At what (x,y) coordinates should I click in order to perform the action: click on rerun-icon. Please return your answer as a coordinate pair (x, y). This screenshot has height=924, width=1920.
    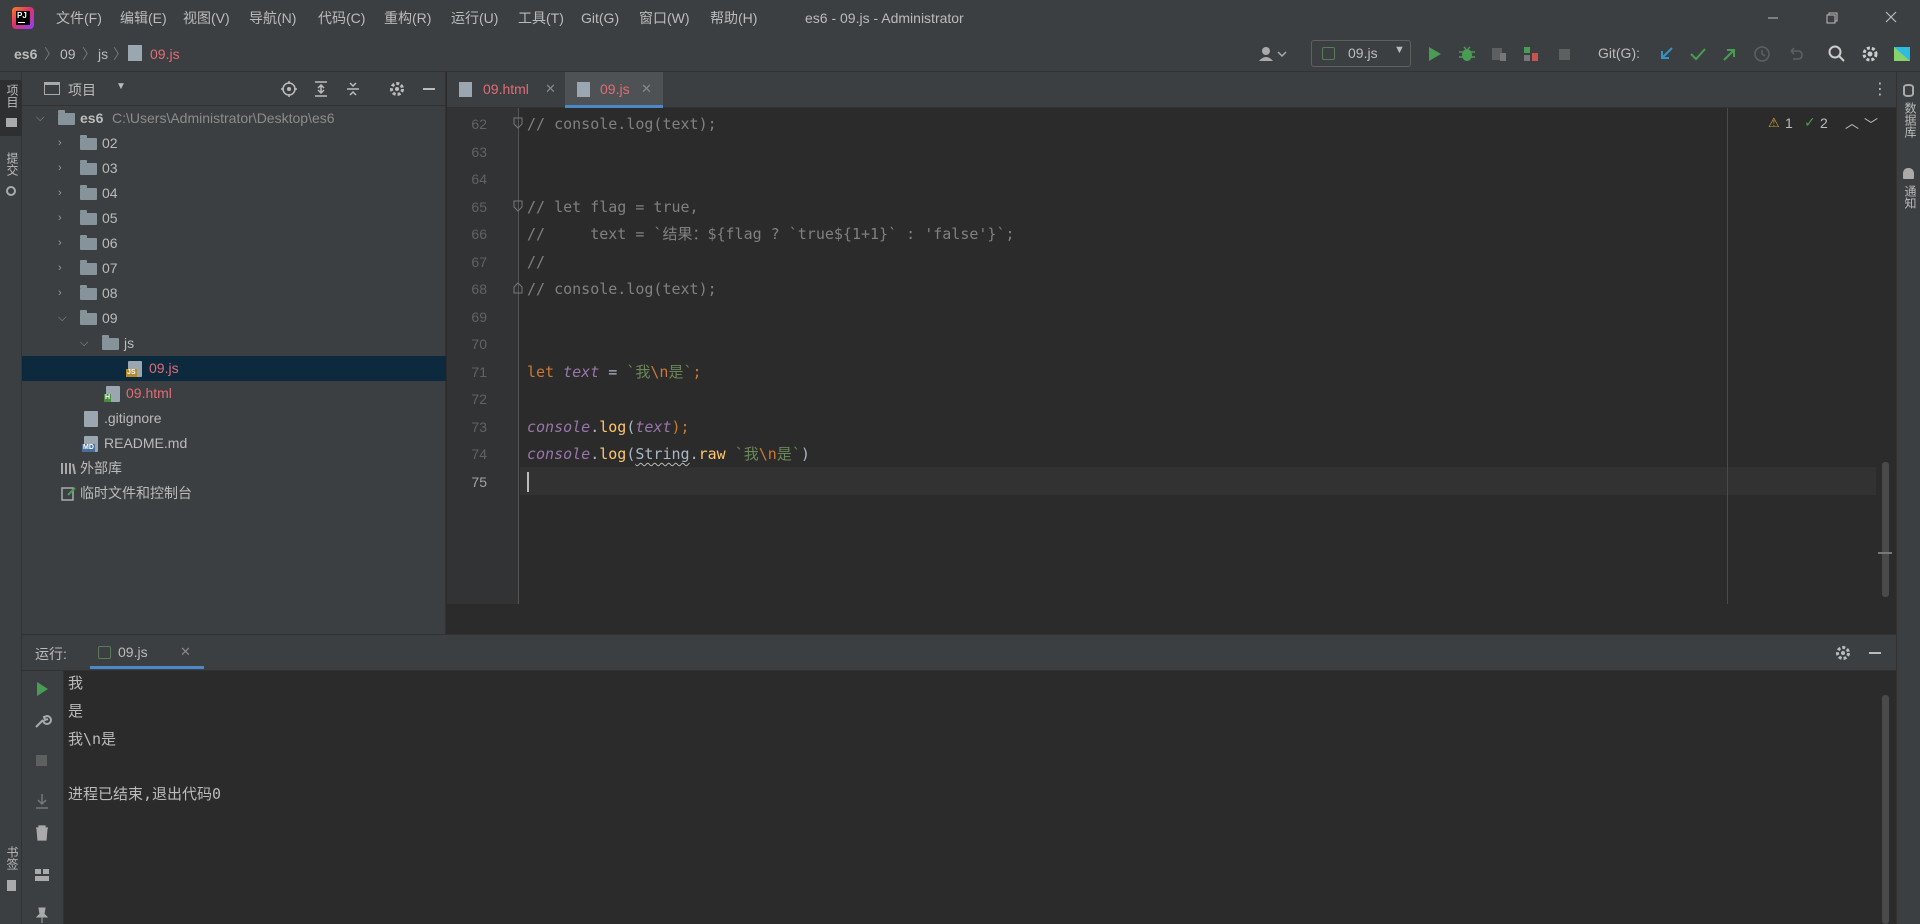
    Looking at the image, I should click on (42, 689).